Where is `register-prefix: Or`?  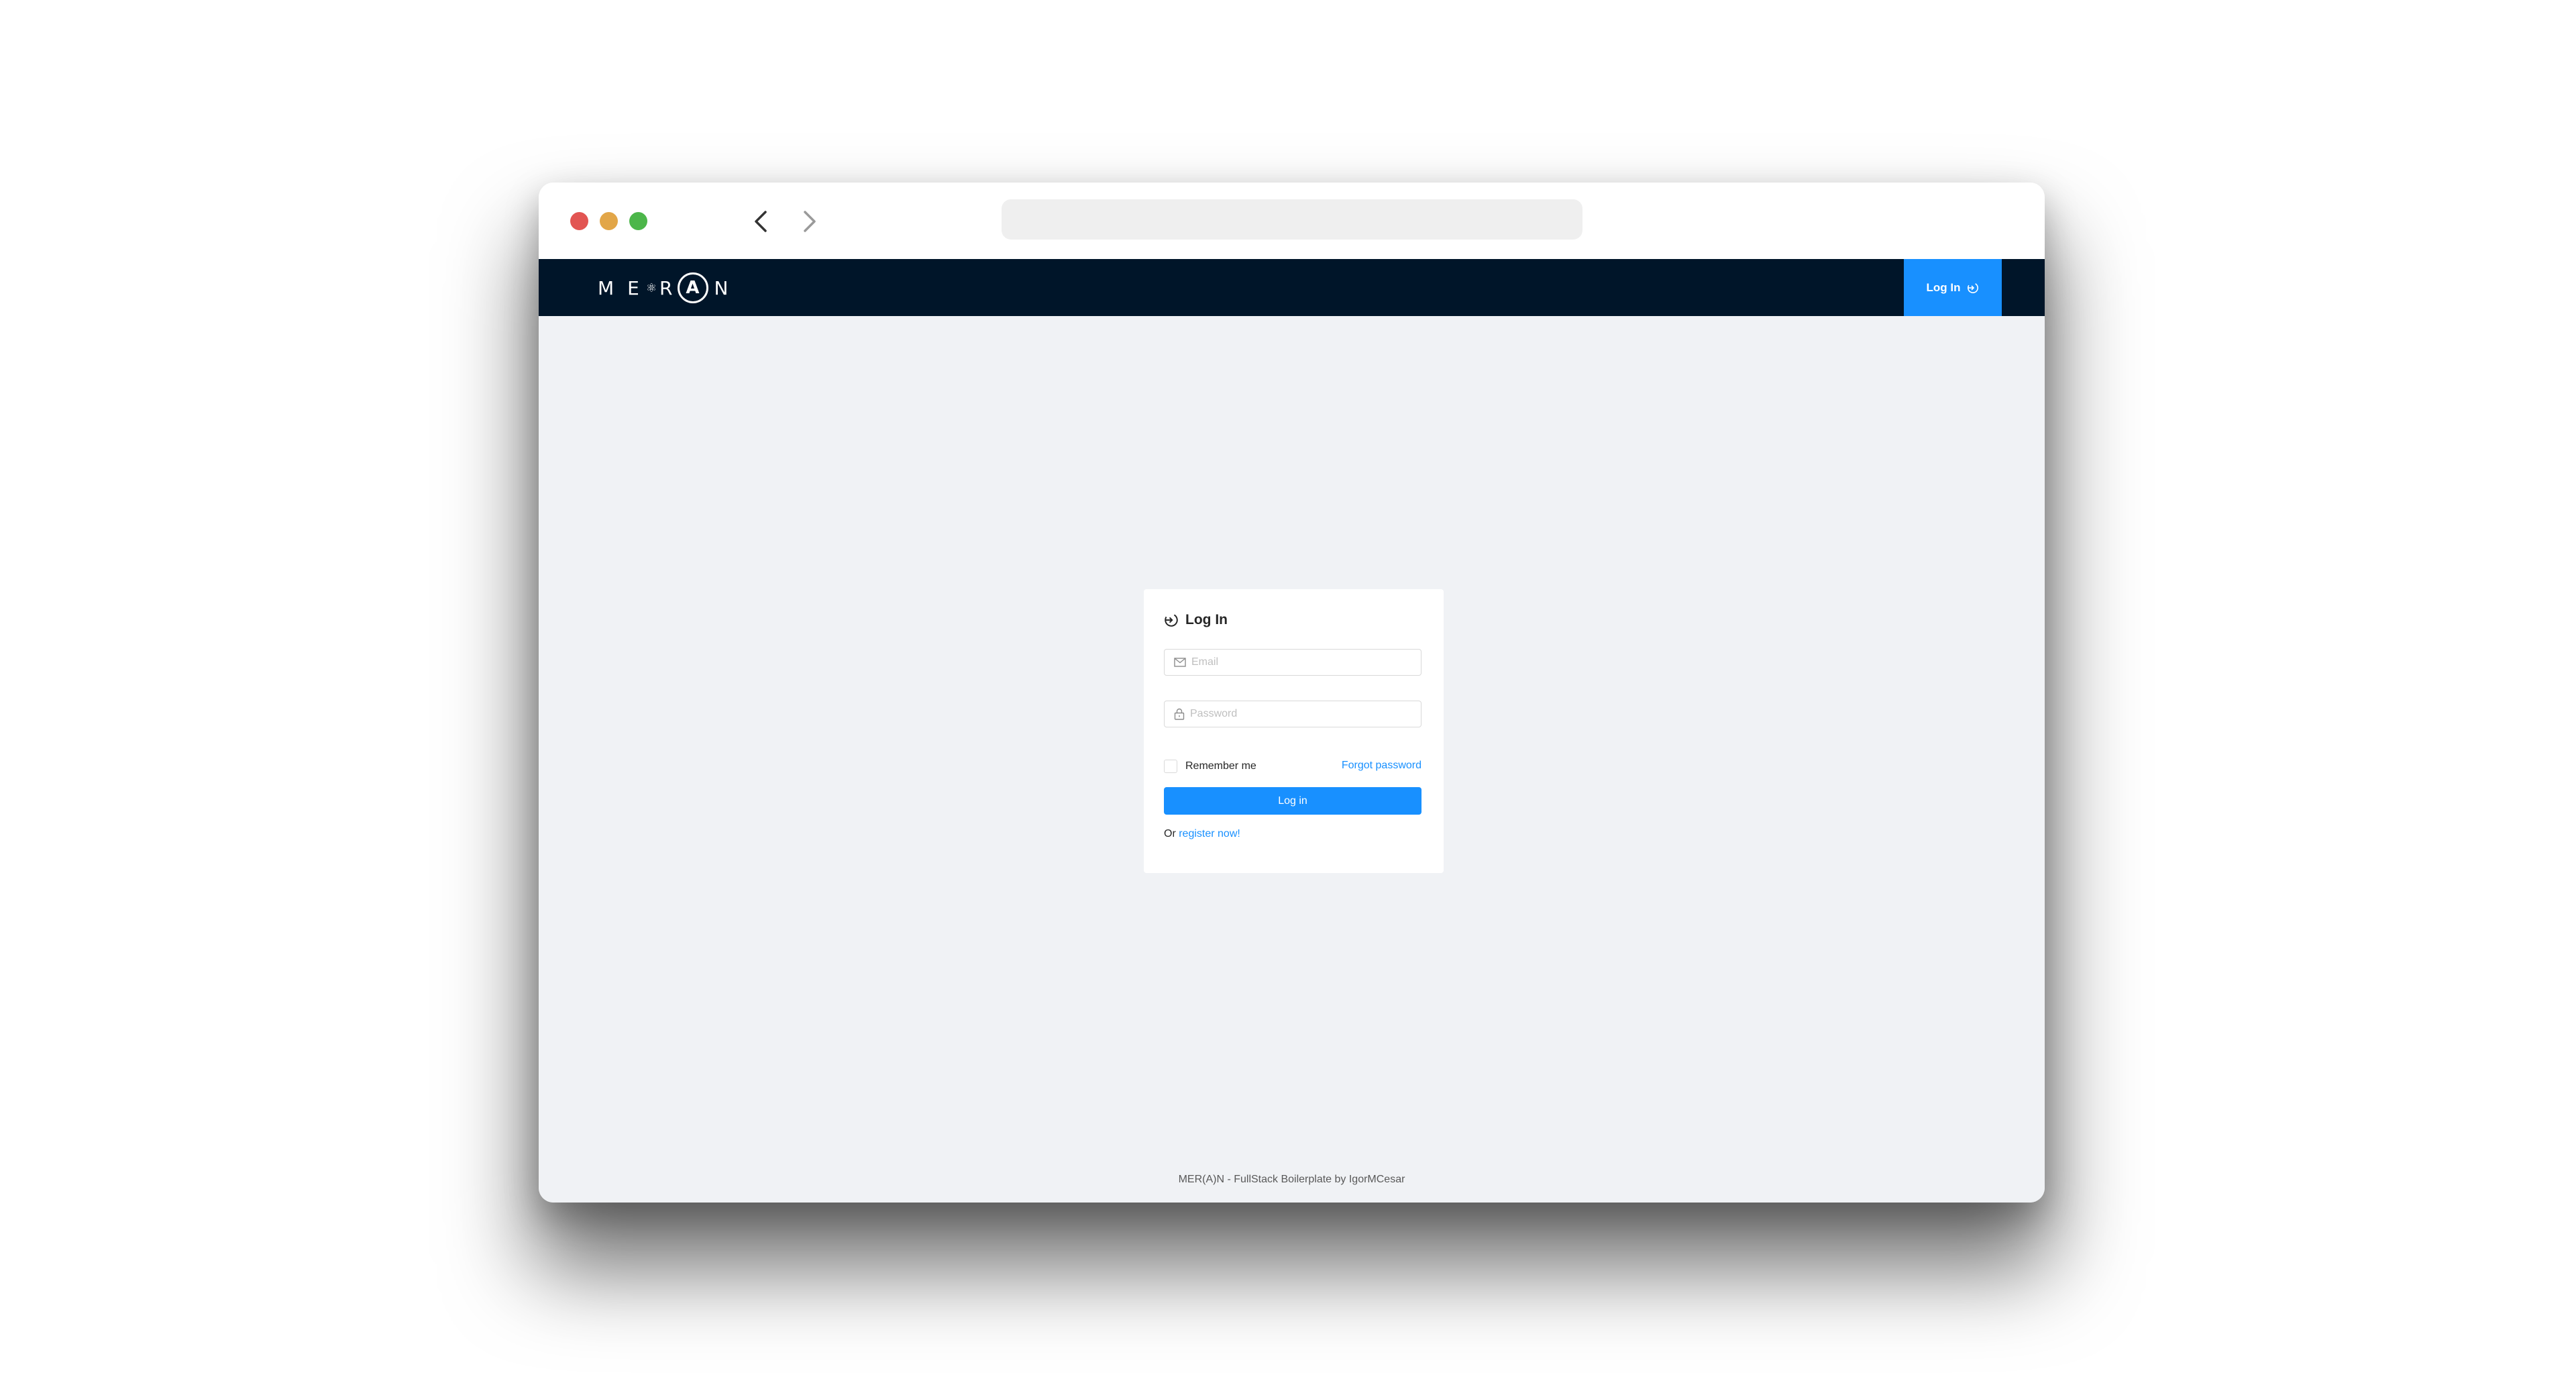
register-prefix: Or is located at coordinates (1171, 833).